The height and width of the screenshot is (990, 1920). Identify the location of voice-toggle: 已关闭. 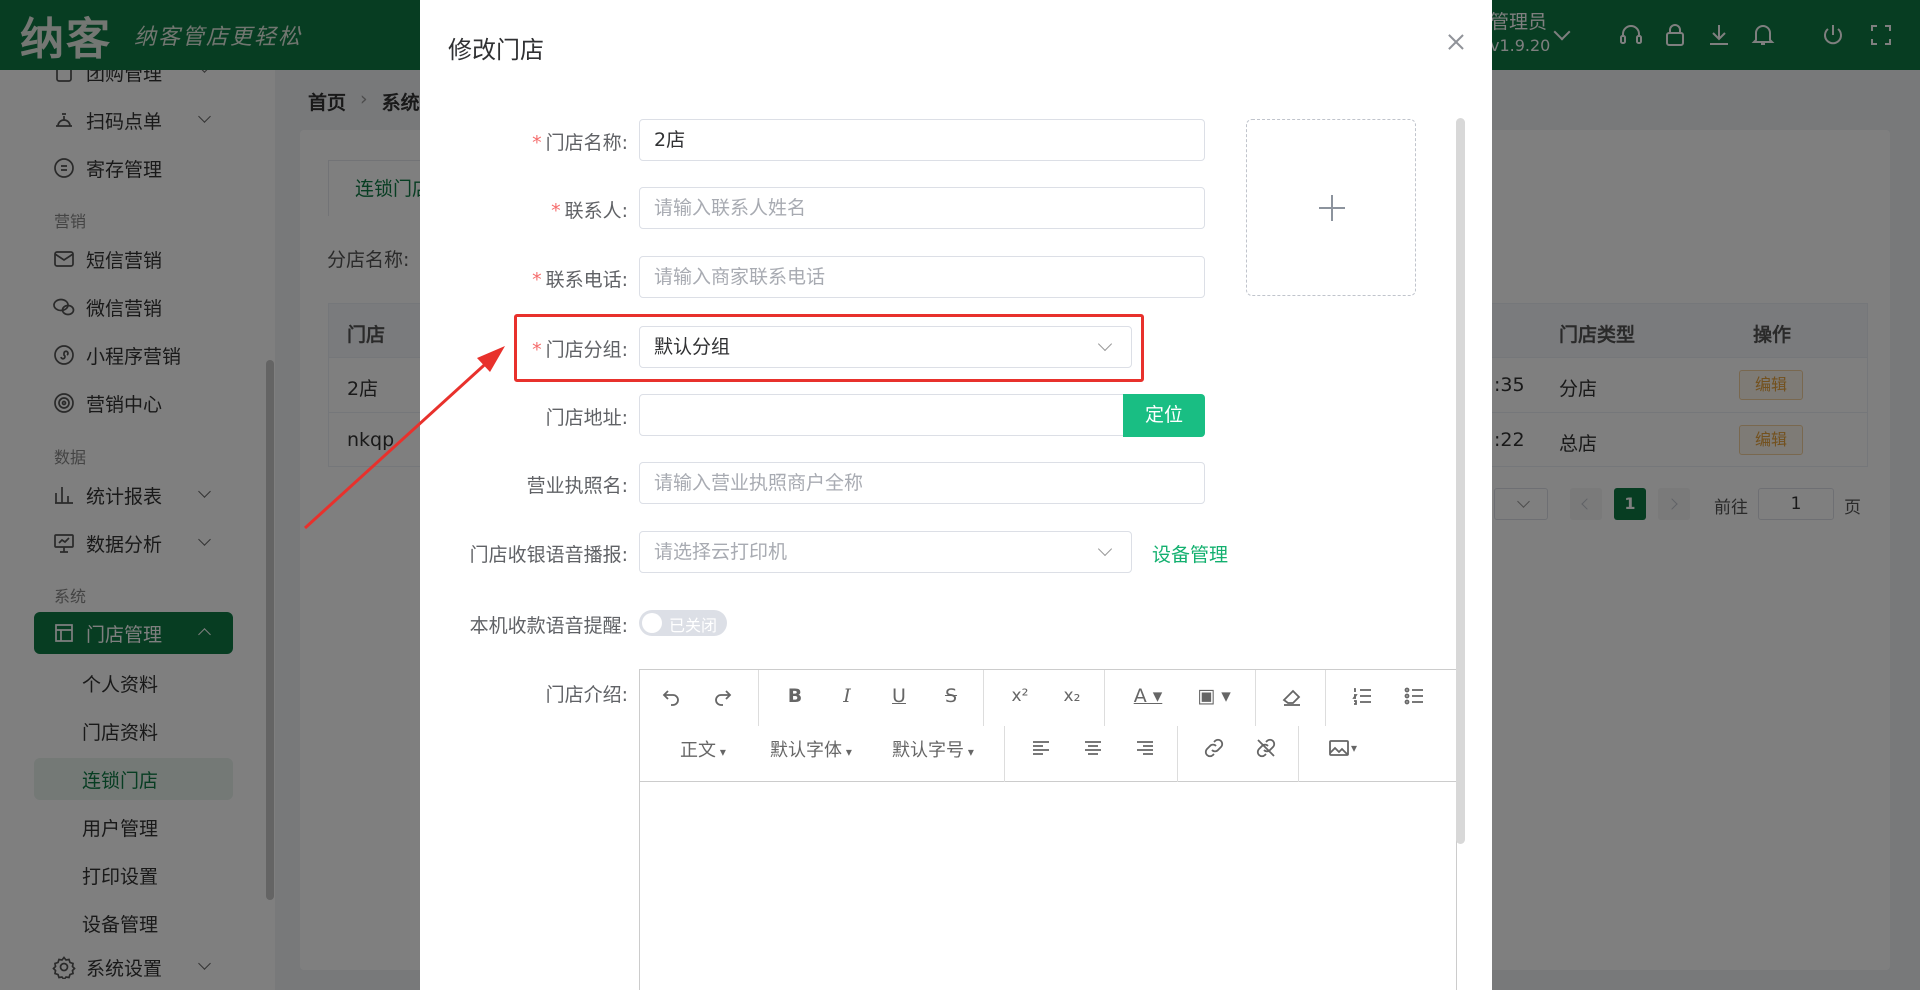
(683, 623).